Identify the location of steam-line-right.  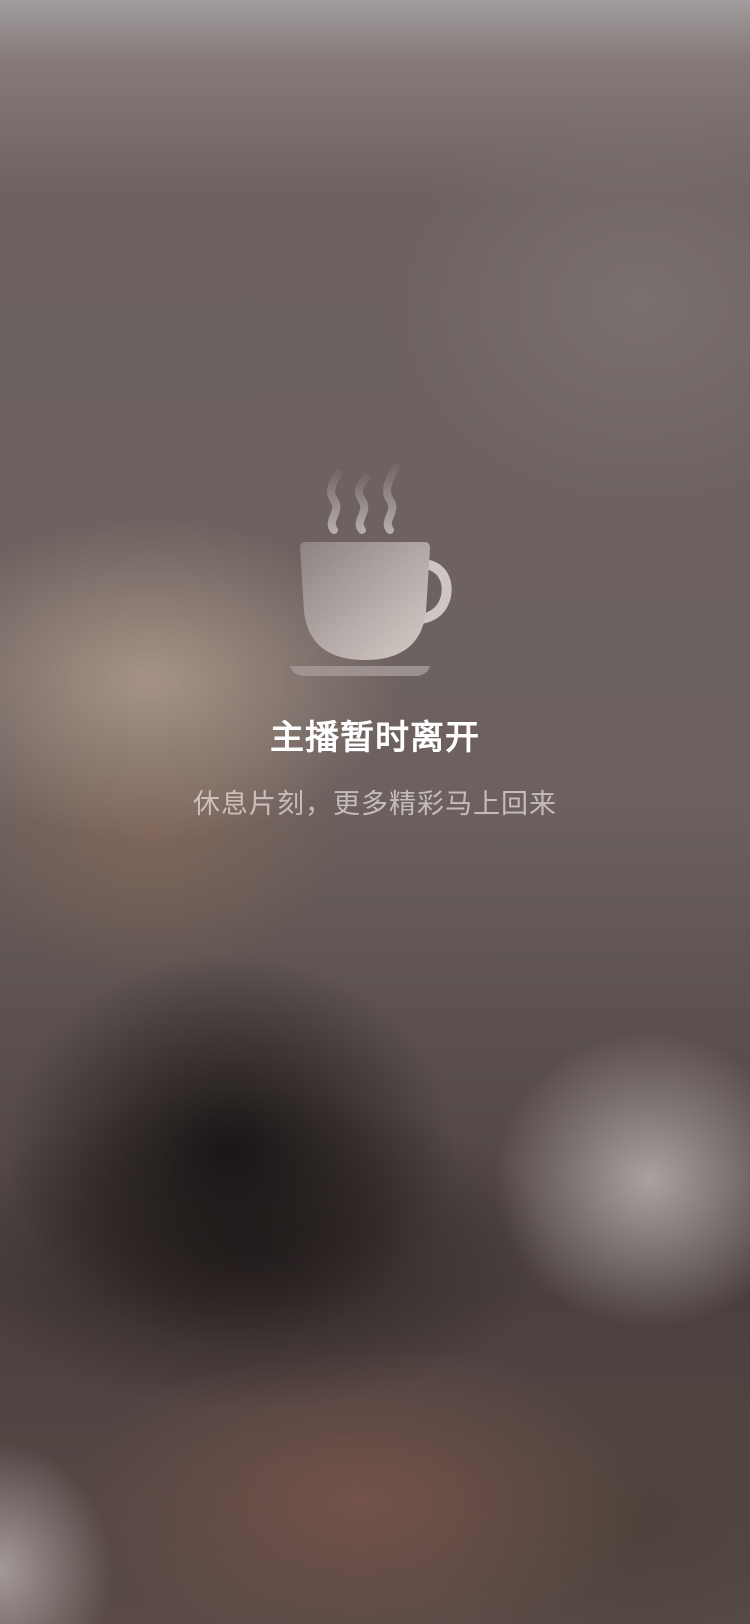
(391, 499).